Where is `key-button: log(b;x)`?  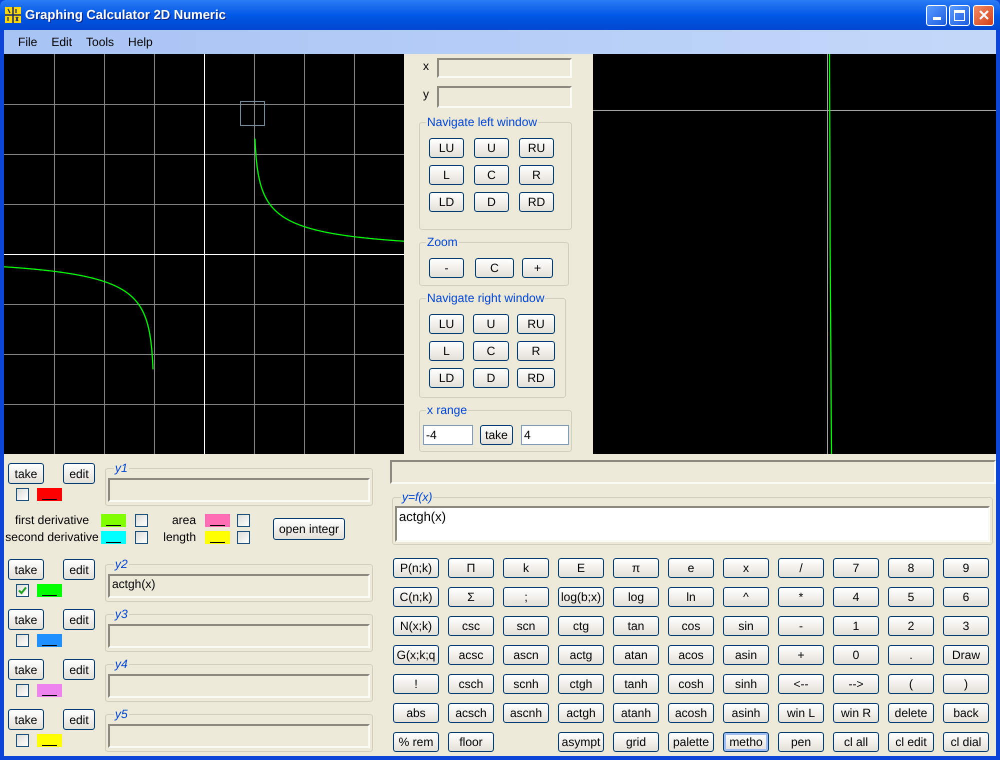
key-button: log(b;x) is located at coordinates (581, 597).